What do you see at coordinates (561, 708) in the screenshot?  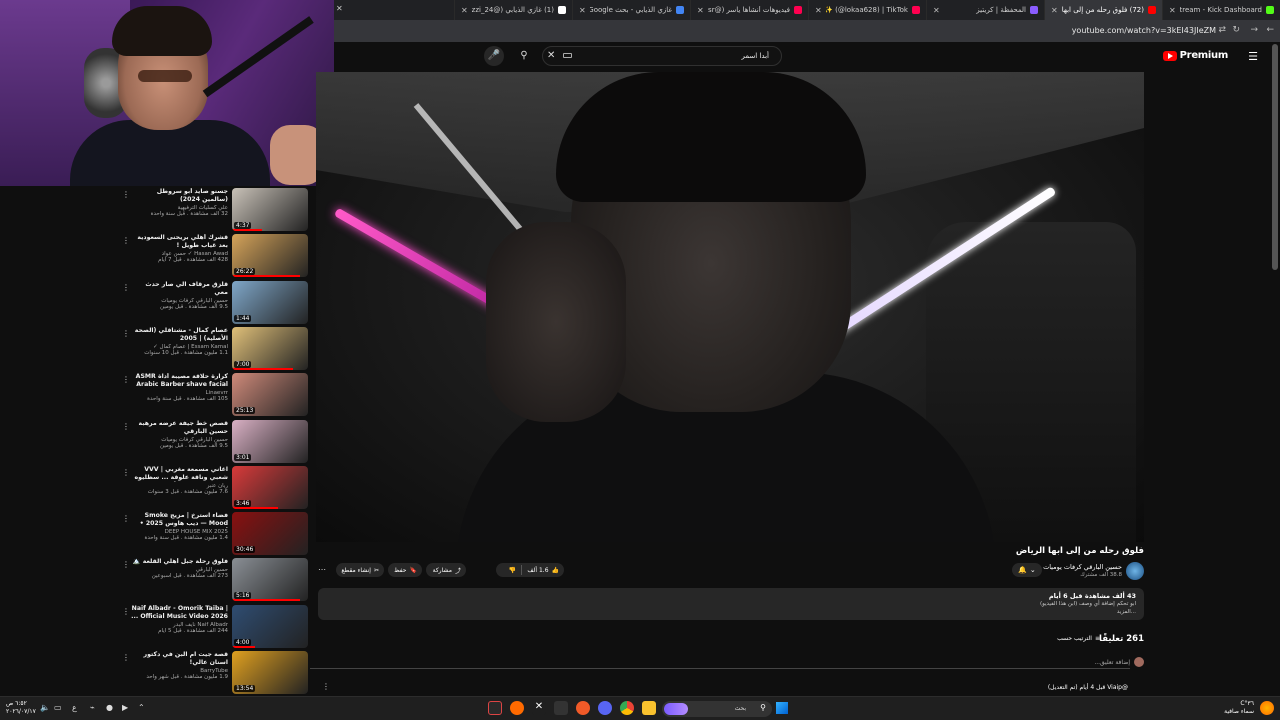 I see `terminal-app-icon` at bounding box center [561, 708].